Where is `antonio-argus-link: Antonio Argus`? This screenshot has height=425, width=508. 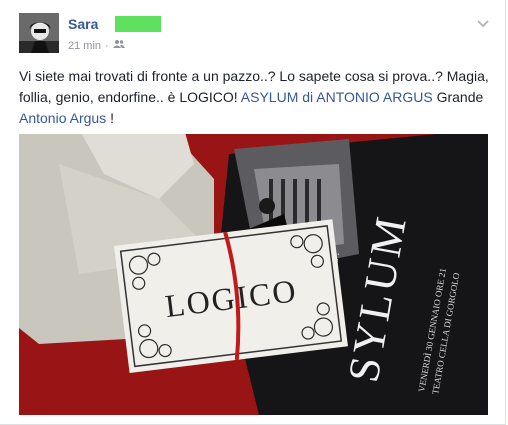 antonio-argus-link: Antonio Argus is located at coordinates (62, 118).